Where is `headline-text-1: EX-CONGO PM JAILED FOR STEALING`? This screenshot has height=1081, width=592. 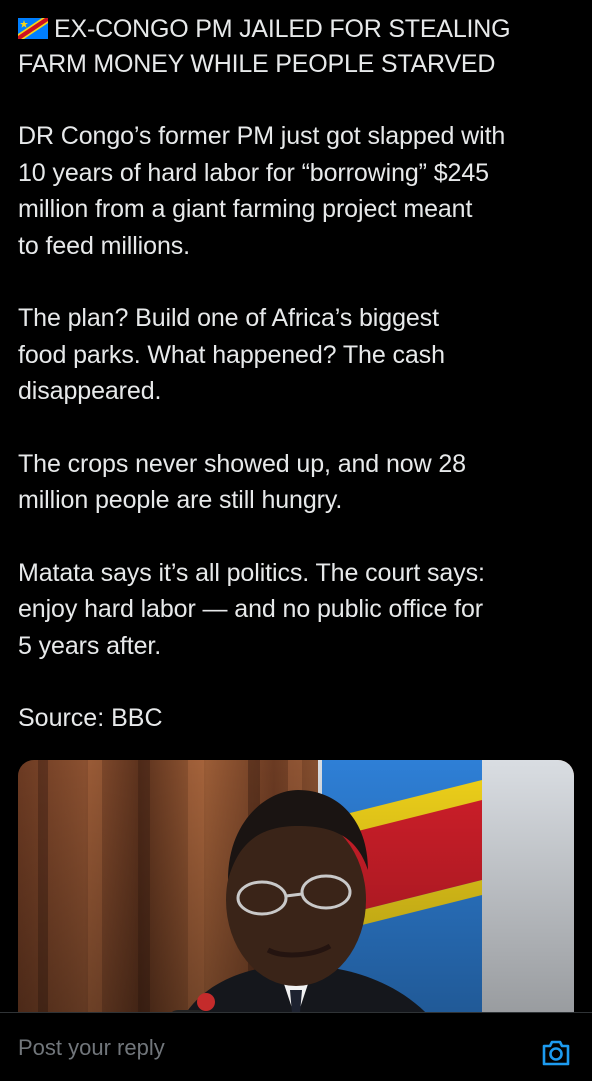
headline-text-1: EX-CONGO PM JAILED FOR STEALING is located at coordinates (282, 29).